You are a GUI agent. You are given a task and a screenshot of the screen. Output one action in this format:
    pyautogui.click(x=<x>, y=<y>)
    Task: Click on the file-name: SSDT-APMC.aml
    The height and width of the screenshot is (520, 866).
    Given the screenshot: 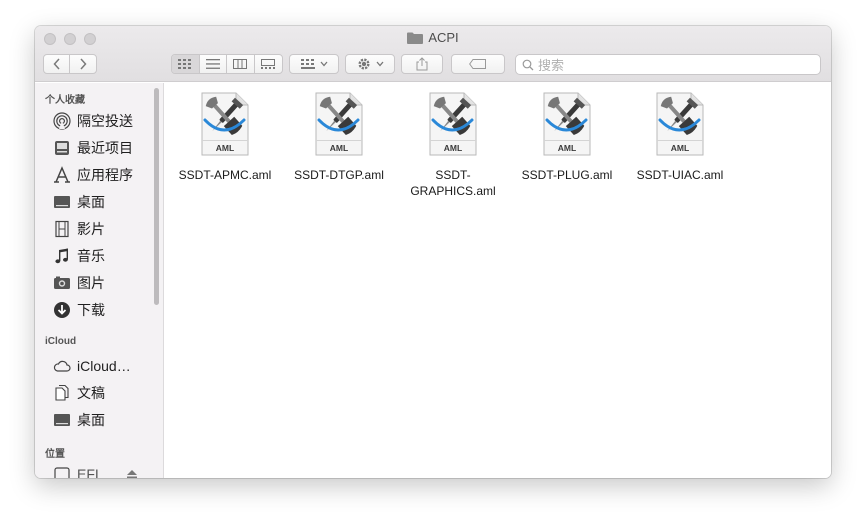 What is the action you would take?
    pyautogui.click(x=225, y=175)
    